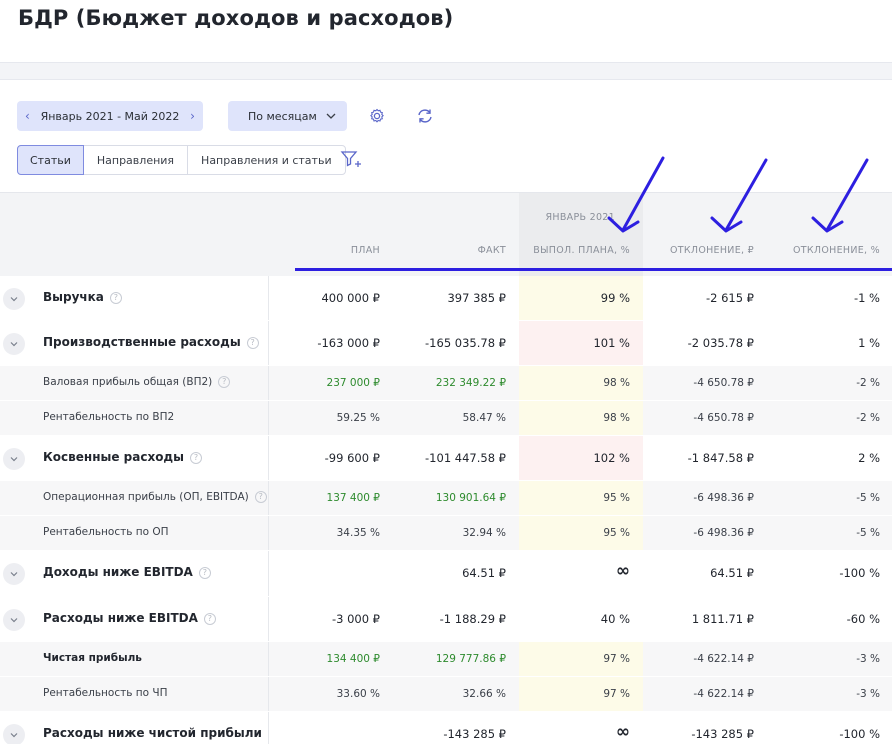 The width and height of the screenshot is (892, 744). What do you see at coordinates (192, 116) in the screenshot?
I see `chevron-right-icon: ›` at bounding box center [192, 116].